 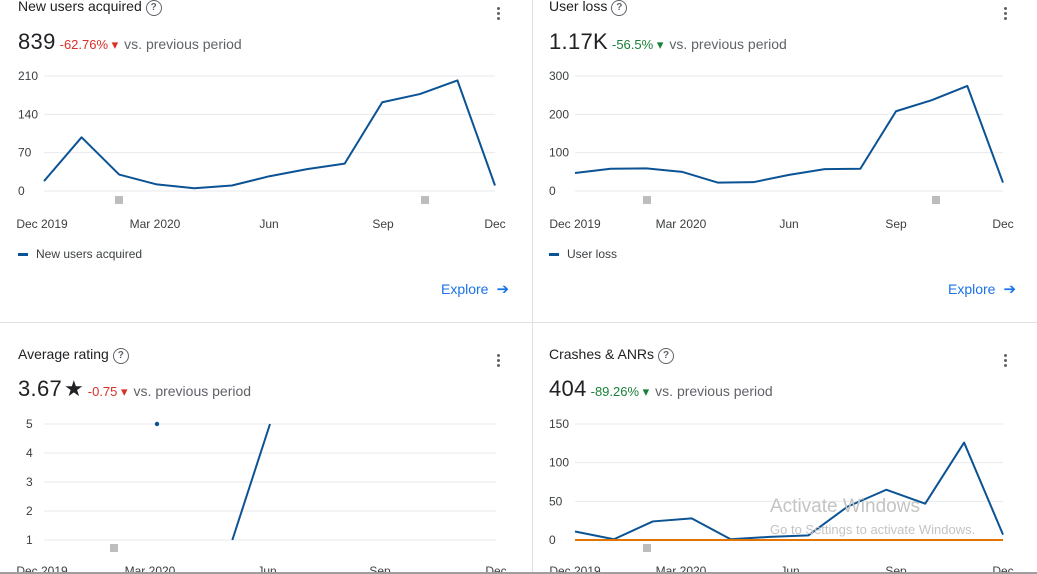 What do you see at coordinates (559, 114) in the screenshot?
I see `y-tick-label: 200` at bounding box center [559, 114].